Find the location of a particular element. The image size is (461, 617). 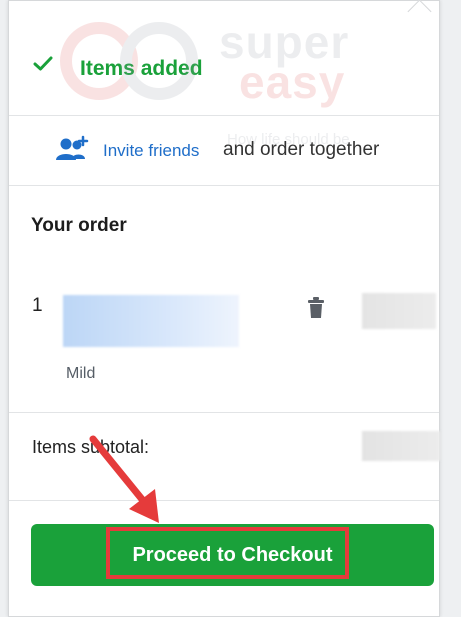

items-added-title: Items added is located at coordinates (141, 68).